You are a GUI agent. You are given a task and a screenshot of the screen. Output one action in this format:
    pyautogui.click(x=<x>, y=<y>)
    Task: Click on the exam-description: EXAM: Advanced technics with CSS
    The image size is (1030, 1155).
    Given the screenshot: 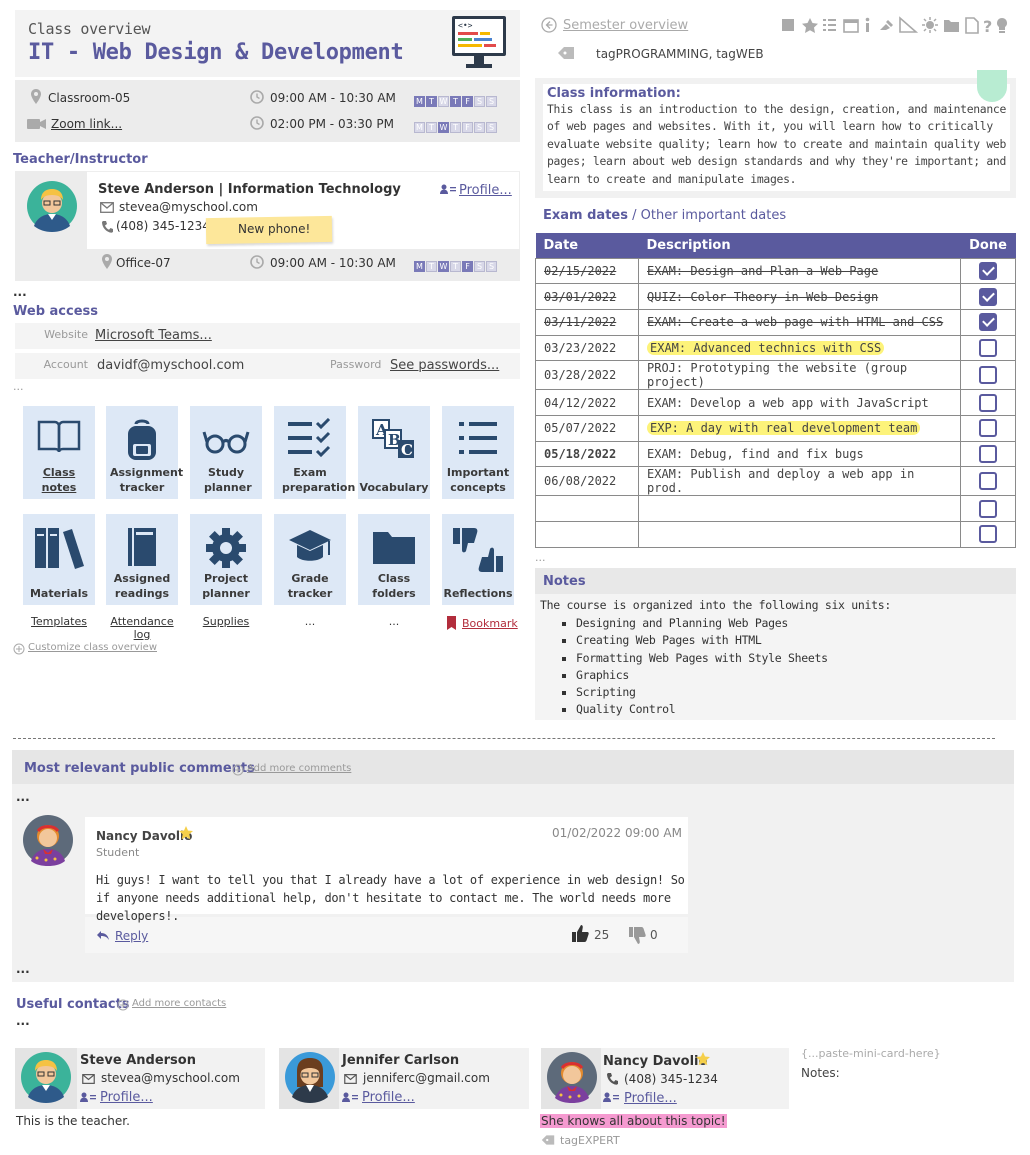 What is the action you would take?
    pyautogui.click(x=799, y=348)
    